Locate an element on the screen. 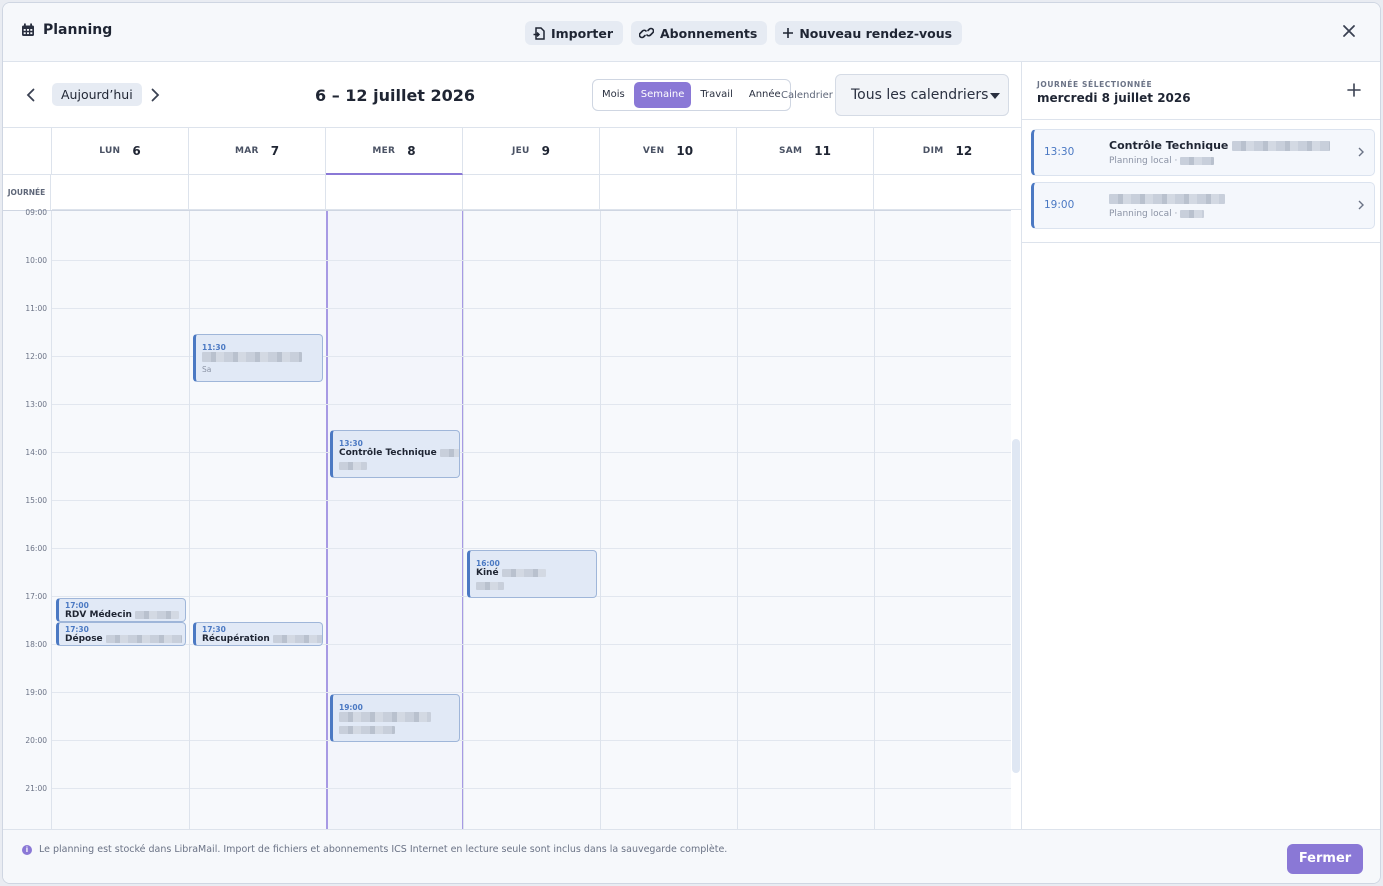 Image resolution: width=1383 pixels, height=886 pixels. day-header-sun: DIM 12 is located at coordinates (947, 151).